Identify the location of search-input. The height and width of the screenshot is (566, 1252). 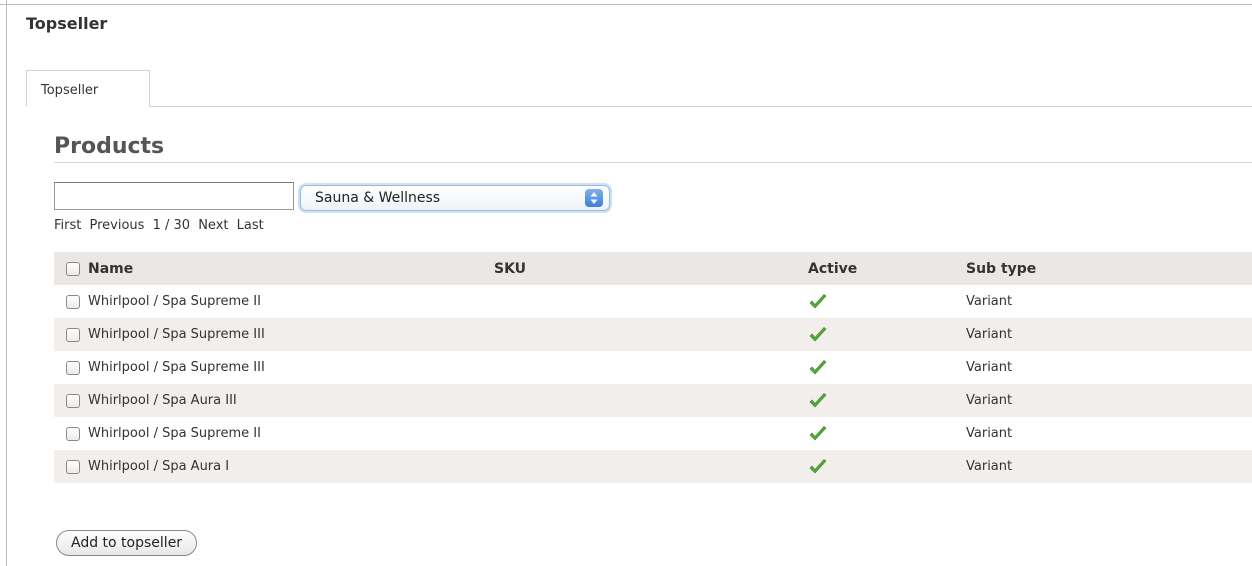
(174, 196).